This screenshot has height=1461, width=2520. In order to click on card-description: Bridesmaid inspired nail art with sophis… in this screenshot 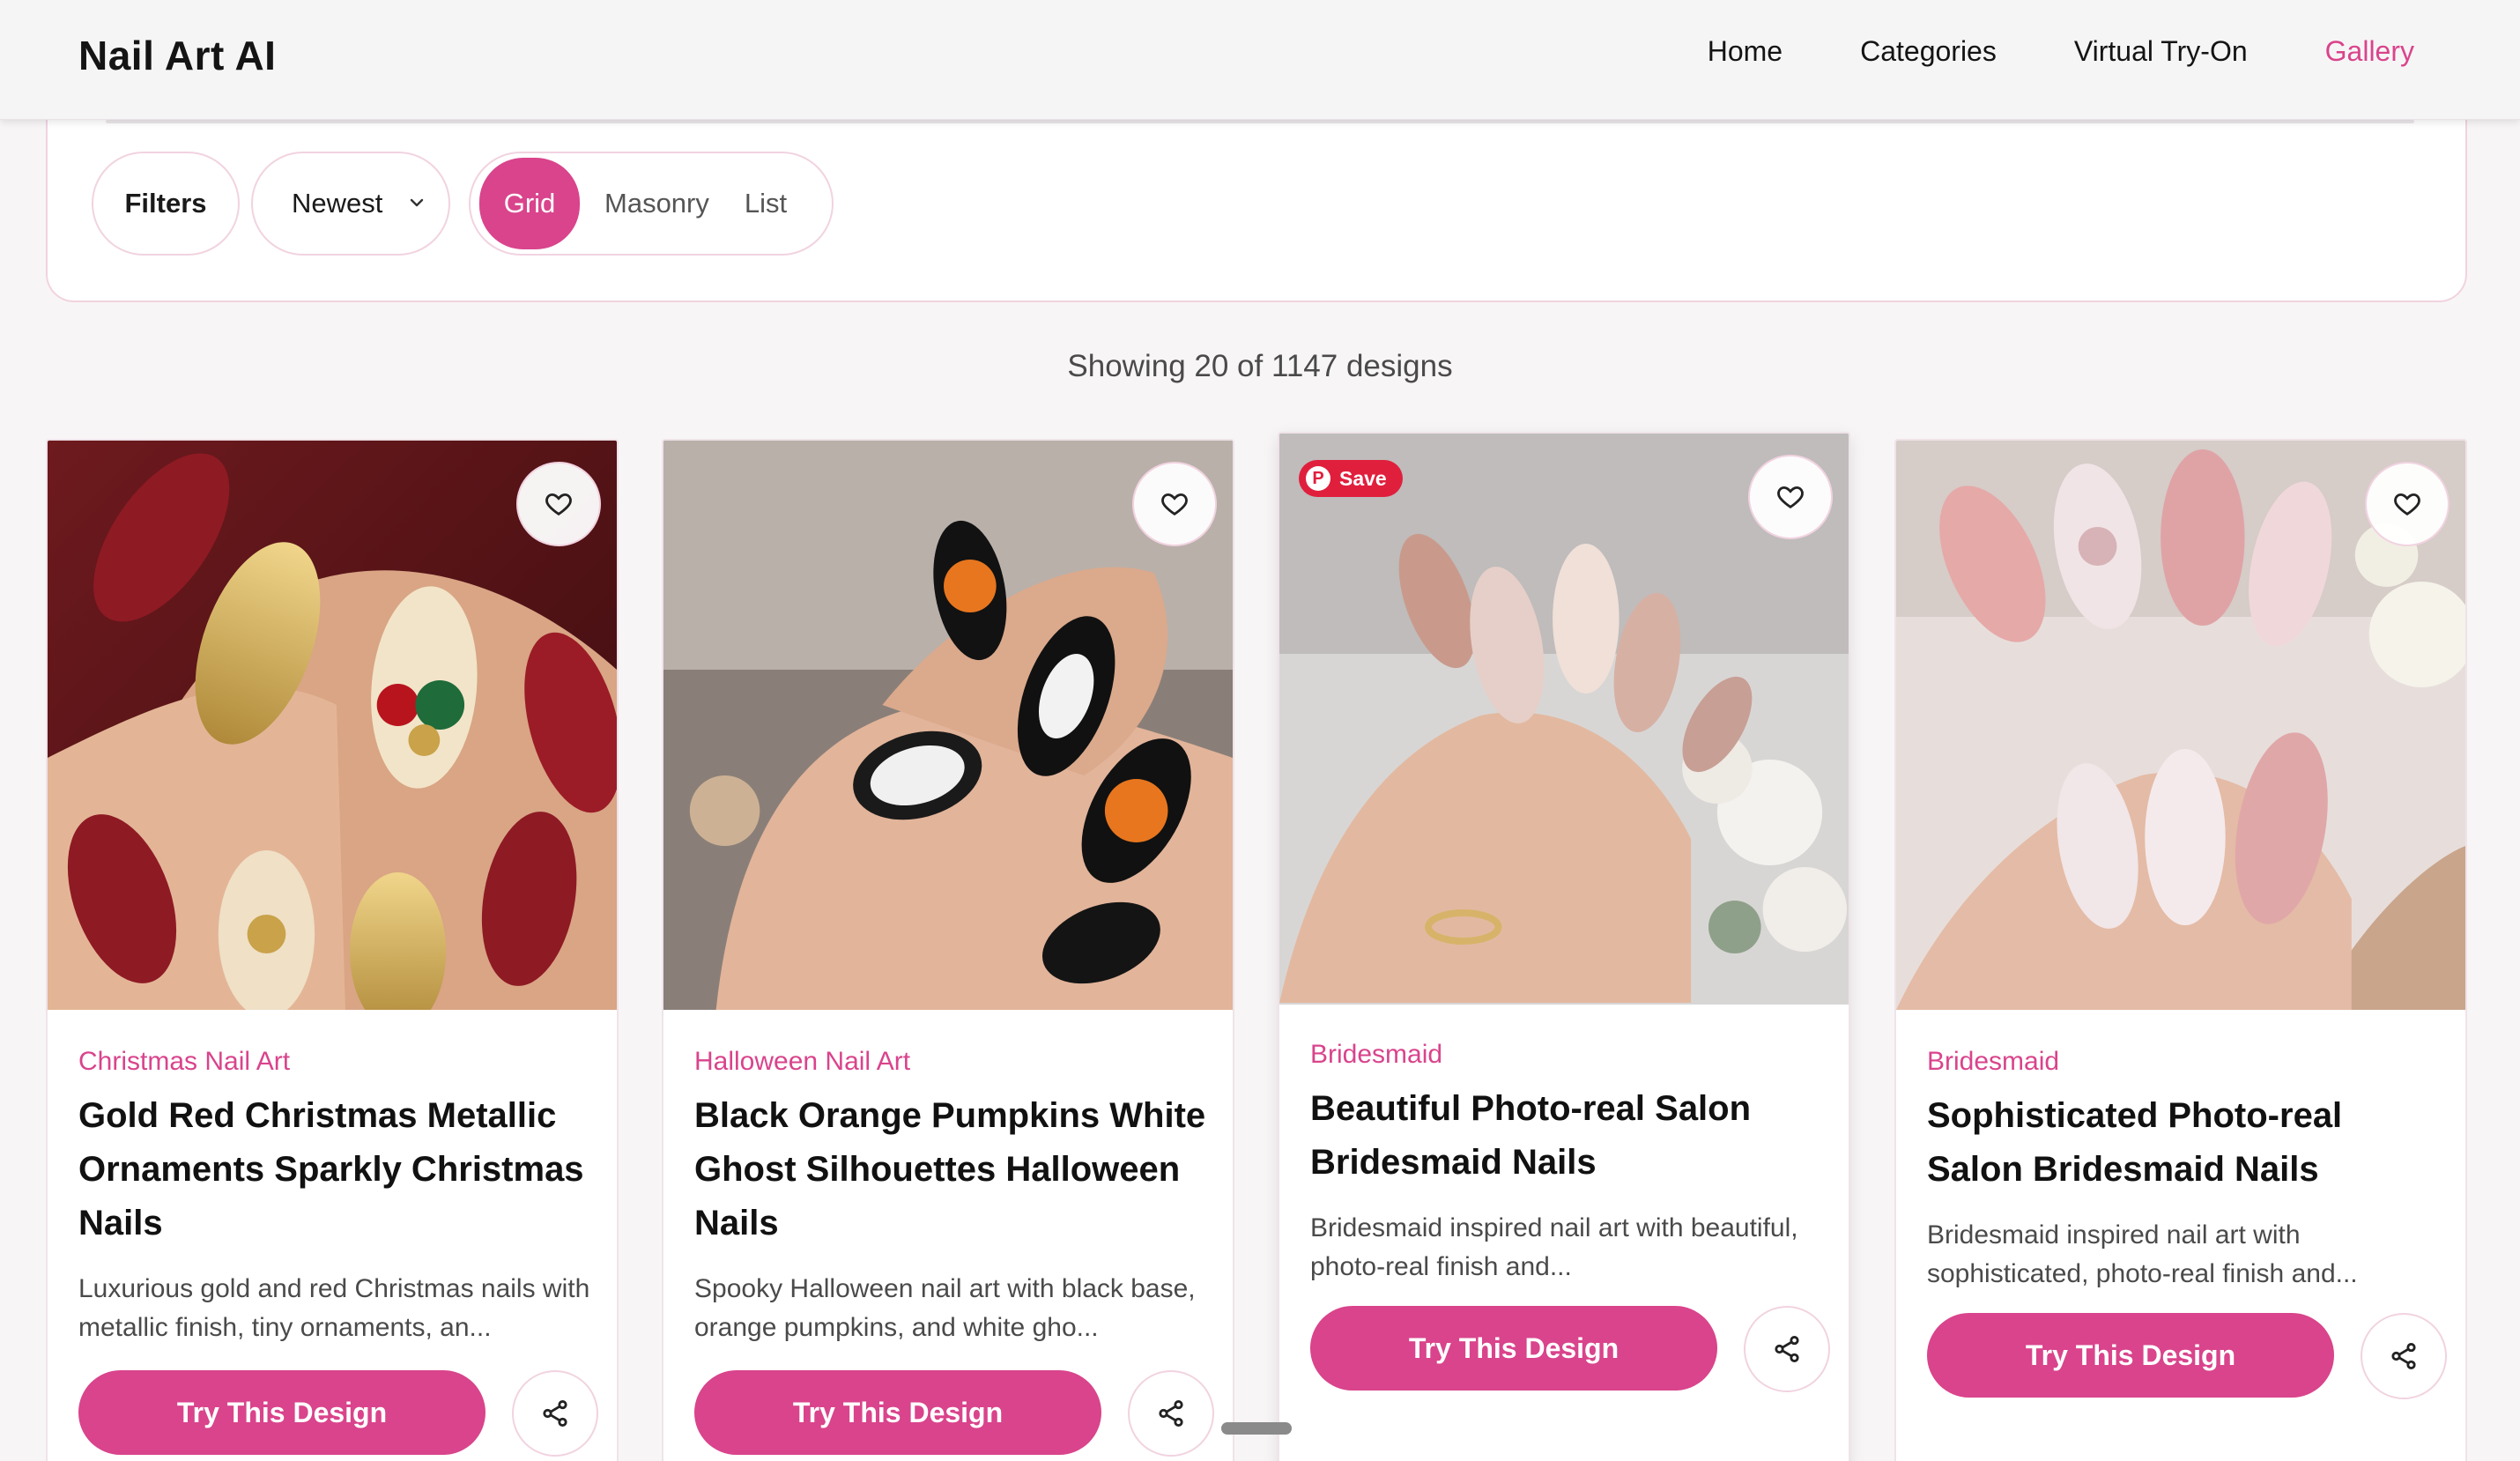, I will do `click(2142, 1254)`.